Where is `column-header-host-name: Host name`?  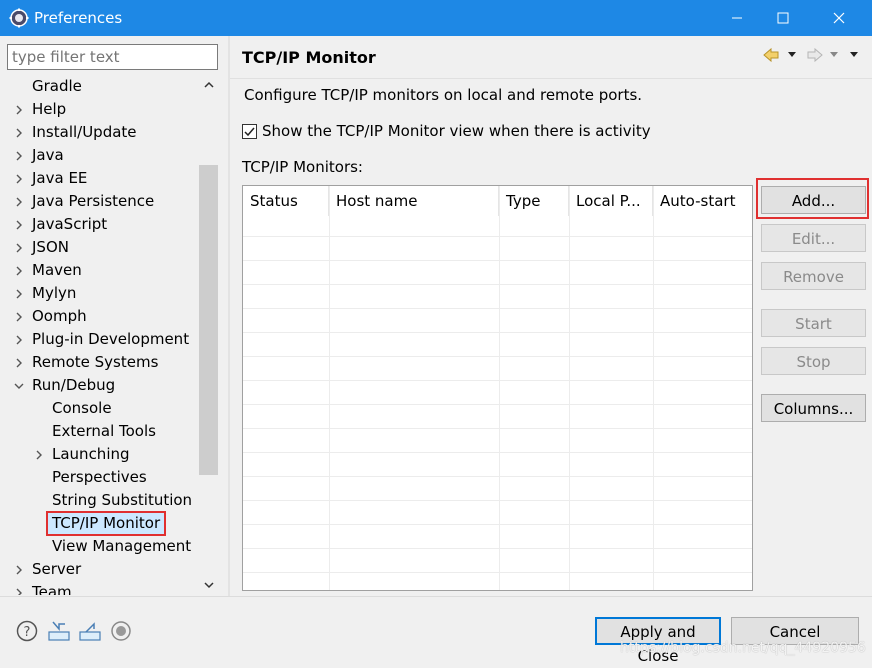
column-header-host-name: Host name is located at coordinates (414, 201).